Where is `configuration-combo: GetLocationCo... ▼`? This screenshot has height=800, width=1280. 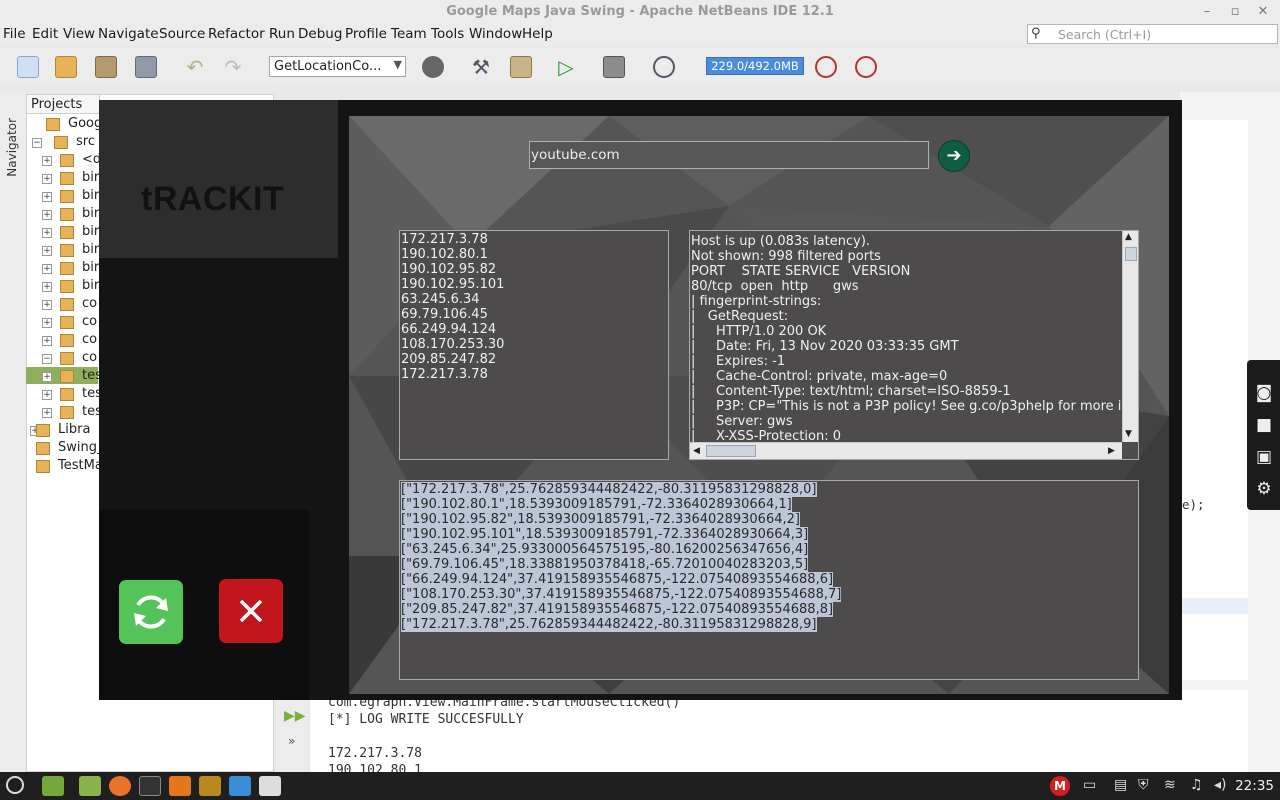
configuration-combo: GetLocationCo... ▼ is located at coordinates (337, 66).